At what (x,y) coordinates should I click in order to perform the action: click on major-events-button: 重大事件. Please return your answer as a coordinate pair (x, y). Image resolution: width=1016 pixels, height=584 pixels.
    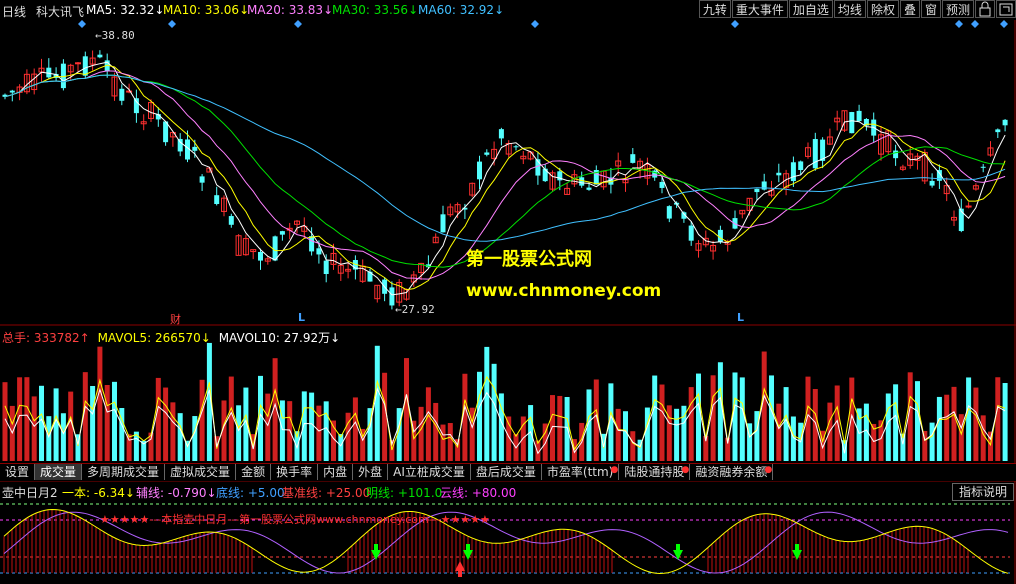
    Looking at the image, I should click on (759, 9).